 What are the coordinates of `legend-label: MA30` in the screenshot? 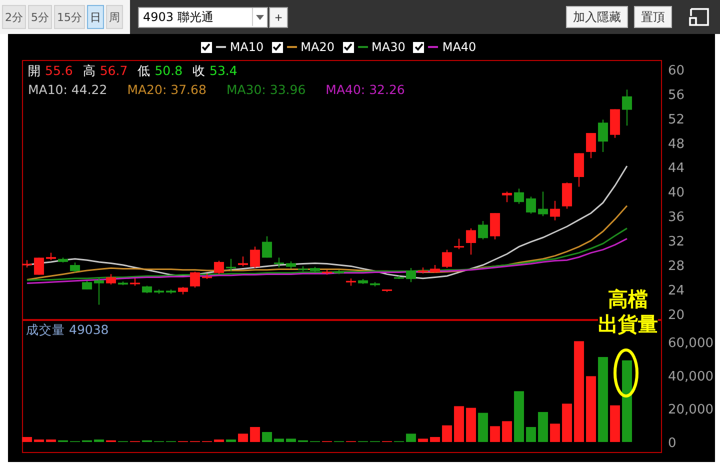 It's located at (389, 47).